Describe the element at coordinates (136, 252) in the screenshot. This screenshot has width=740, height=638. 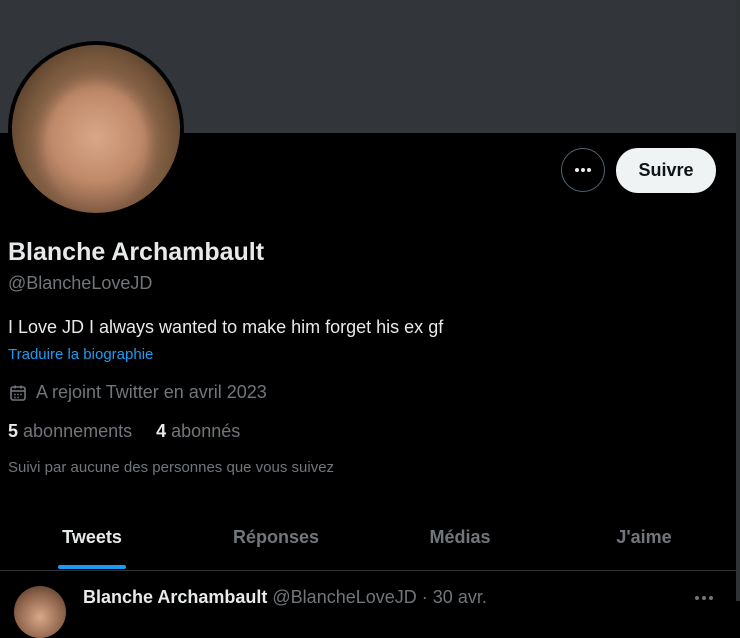
I see `profile-display-name: Blanche Archambault` at that location.